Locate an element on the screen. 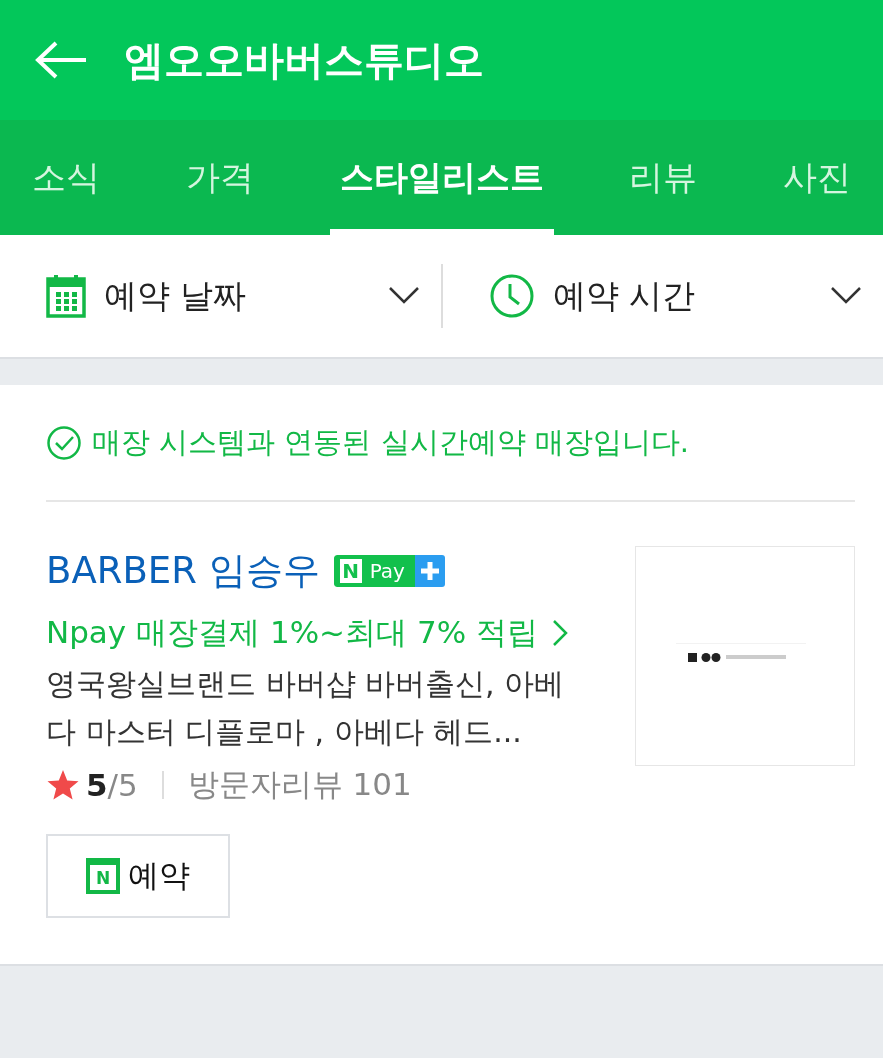 The height and width of the screenshot is (1058, 883). tab: 리뷰 is located at coordinates (663, 177).